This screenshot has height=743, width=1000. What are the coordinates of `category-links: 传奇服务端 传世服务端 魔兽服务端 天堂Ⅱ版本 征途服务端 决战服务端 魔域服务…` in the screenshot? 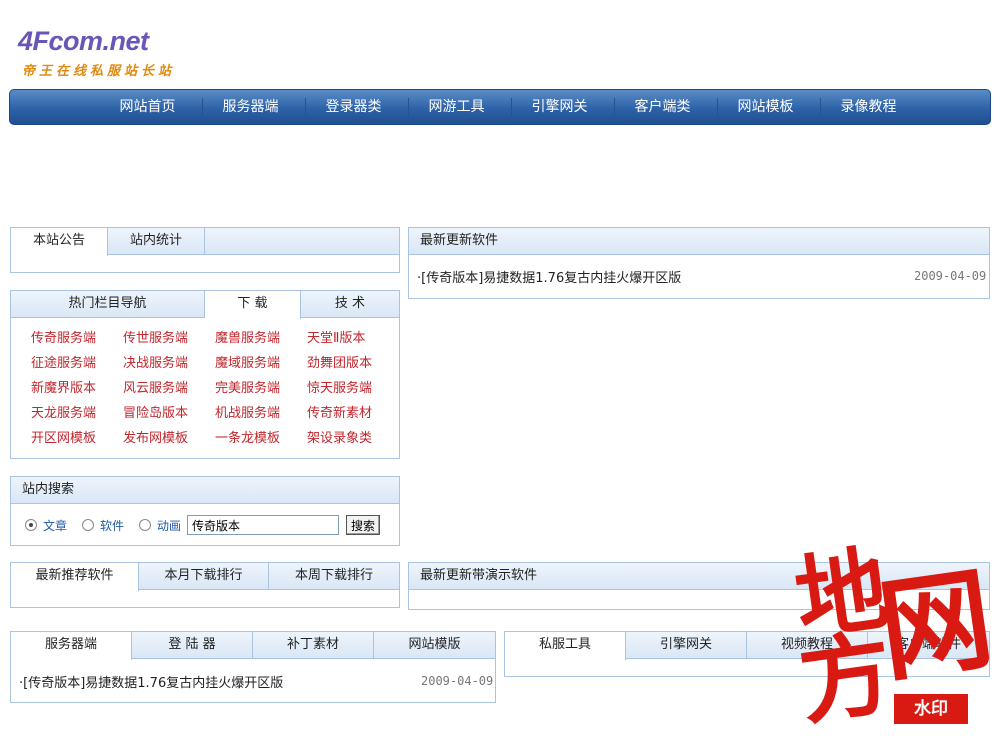 It's located at (205, 384).